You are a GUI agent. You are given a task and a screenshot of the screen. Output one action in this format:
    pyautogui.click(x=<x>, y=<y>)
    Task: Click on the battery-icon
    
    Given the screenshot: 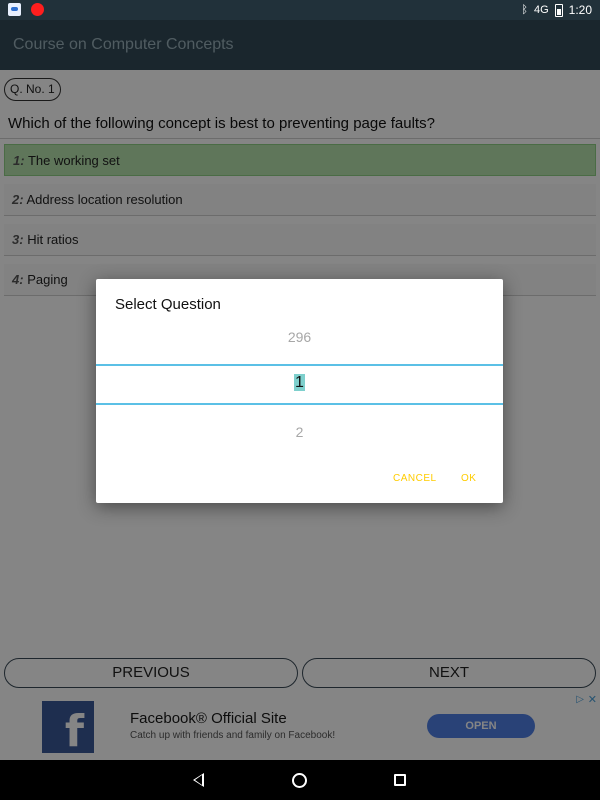 What is the action you would take?
    pyautogui.click(x=558, y=10)
    